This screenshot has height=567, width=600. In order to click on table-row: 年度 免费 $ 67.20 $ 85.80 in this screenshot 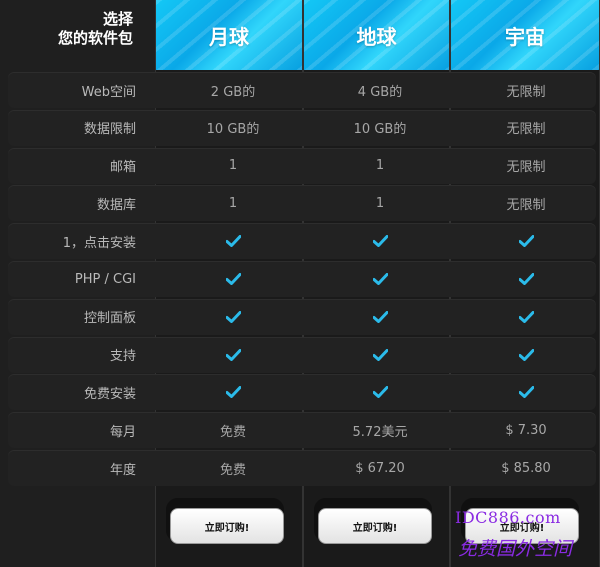, I will do `click(302, 468)`.